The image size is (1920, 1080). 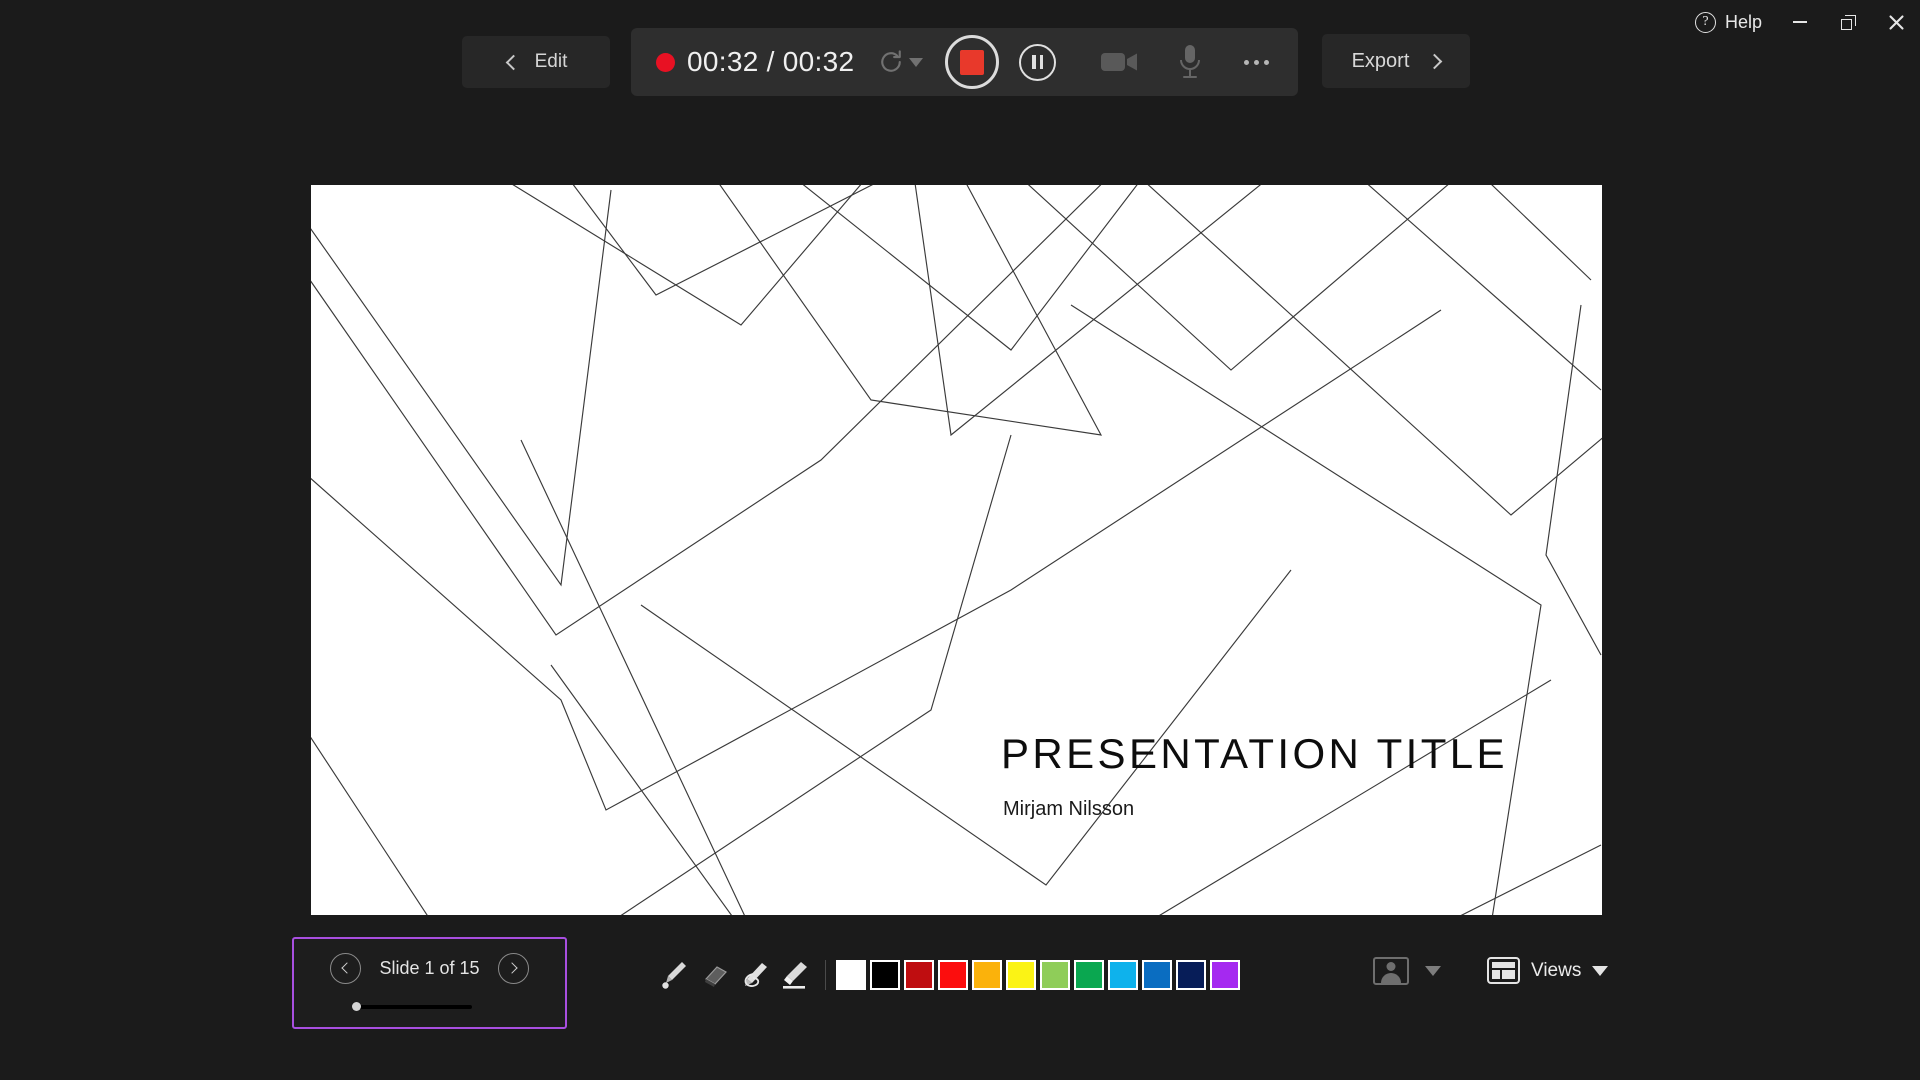 I want to click on presenter-camera-button, so click(x=1407, y=970).